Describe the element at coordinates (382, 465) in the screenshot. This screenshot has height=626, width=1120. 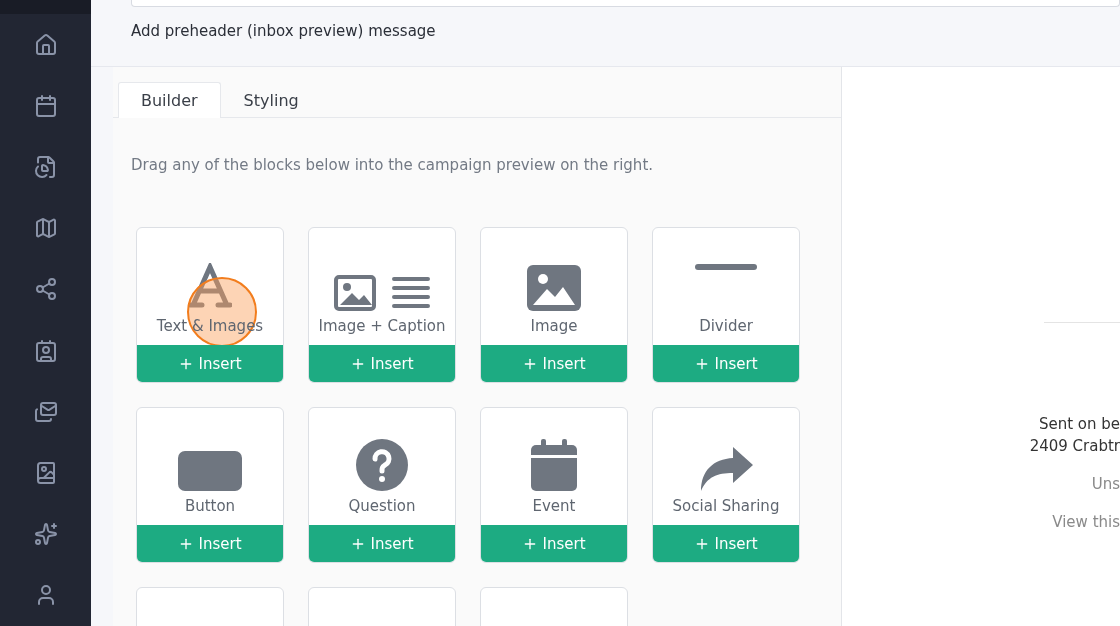
I see `question-mark-icon` at that location.